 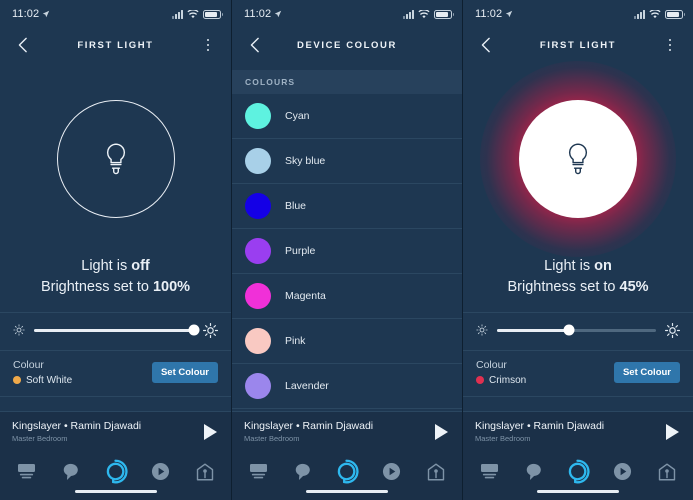 I want to click on cellular-signal-icon, so click(x=639, y=14).